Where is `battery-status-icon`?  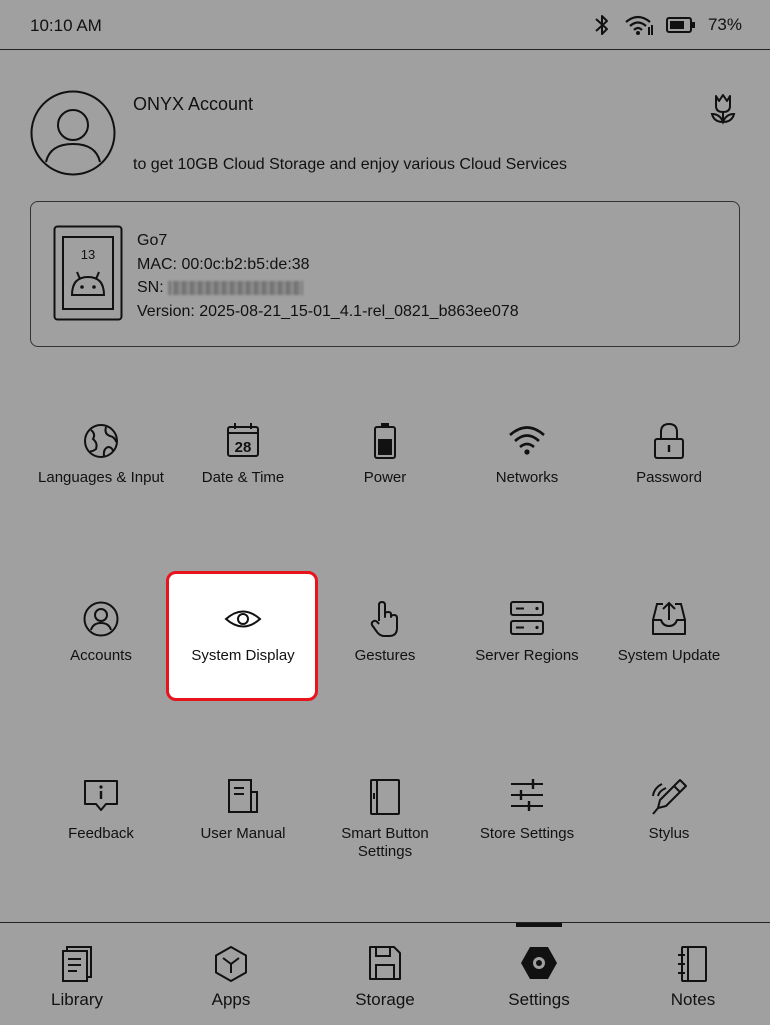
battery-status-icon is located at coordinates (680, 25).